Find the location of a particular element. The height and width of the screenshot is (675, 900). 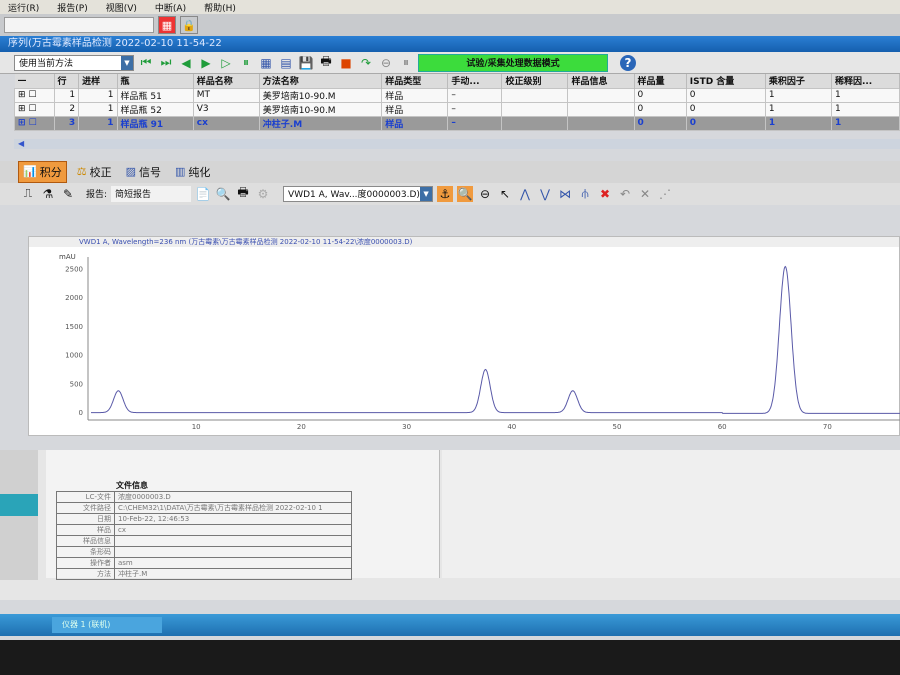

cell-inj: 1 is located at coordinates (98, 95).